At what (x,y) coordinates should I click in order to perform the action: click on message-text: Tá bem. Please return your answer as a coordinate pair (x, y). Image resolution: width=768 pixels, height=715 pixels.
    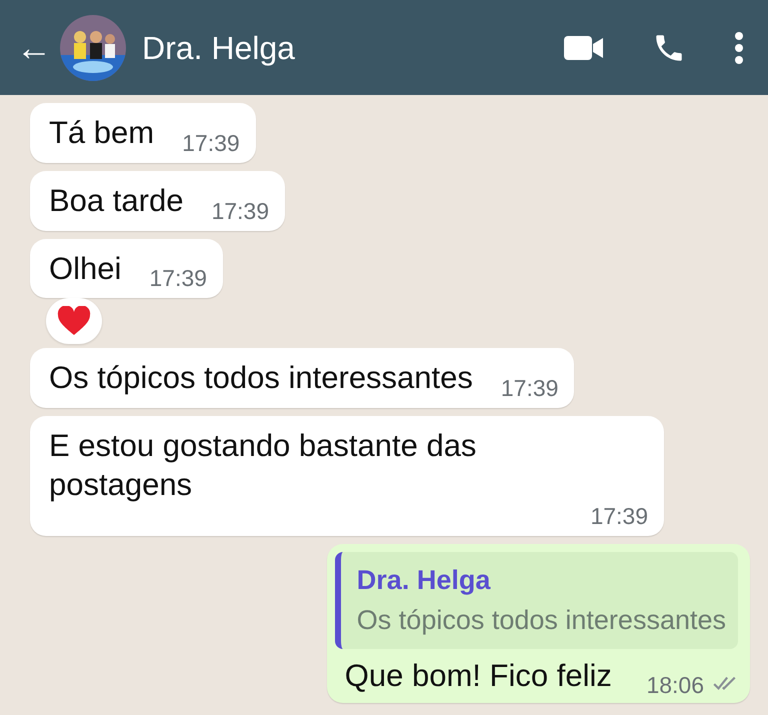
    Looking at the image, I should click on (101, 133).